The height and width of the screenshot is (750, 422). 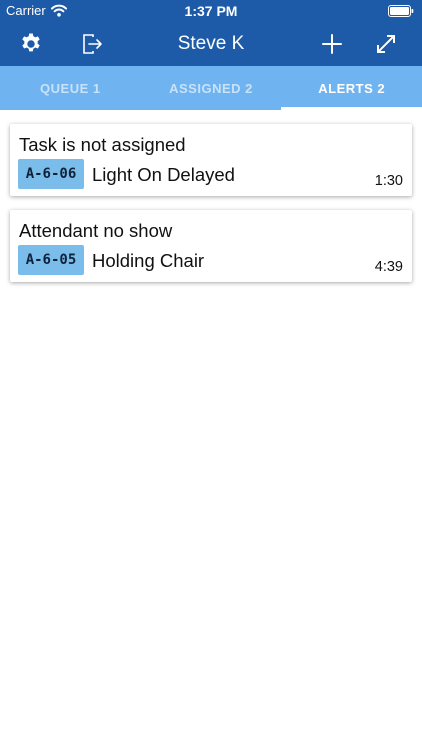 I want to click on status-bar: Carrier 1:37 PM, so click(x=211, y=11).